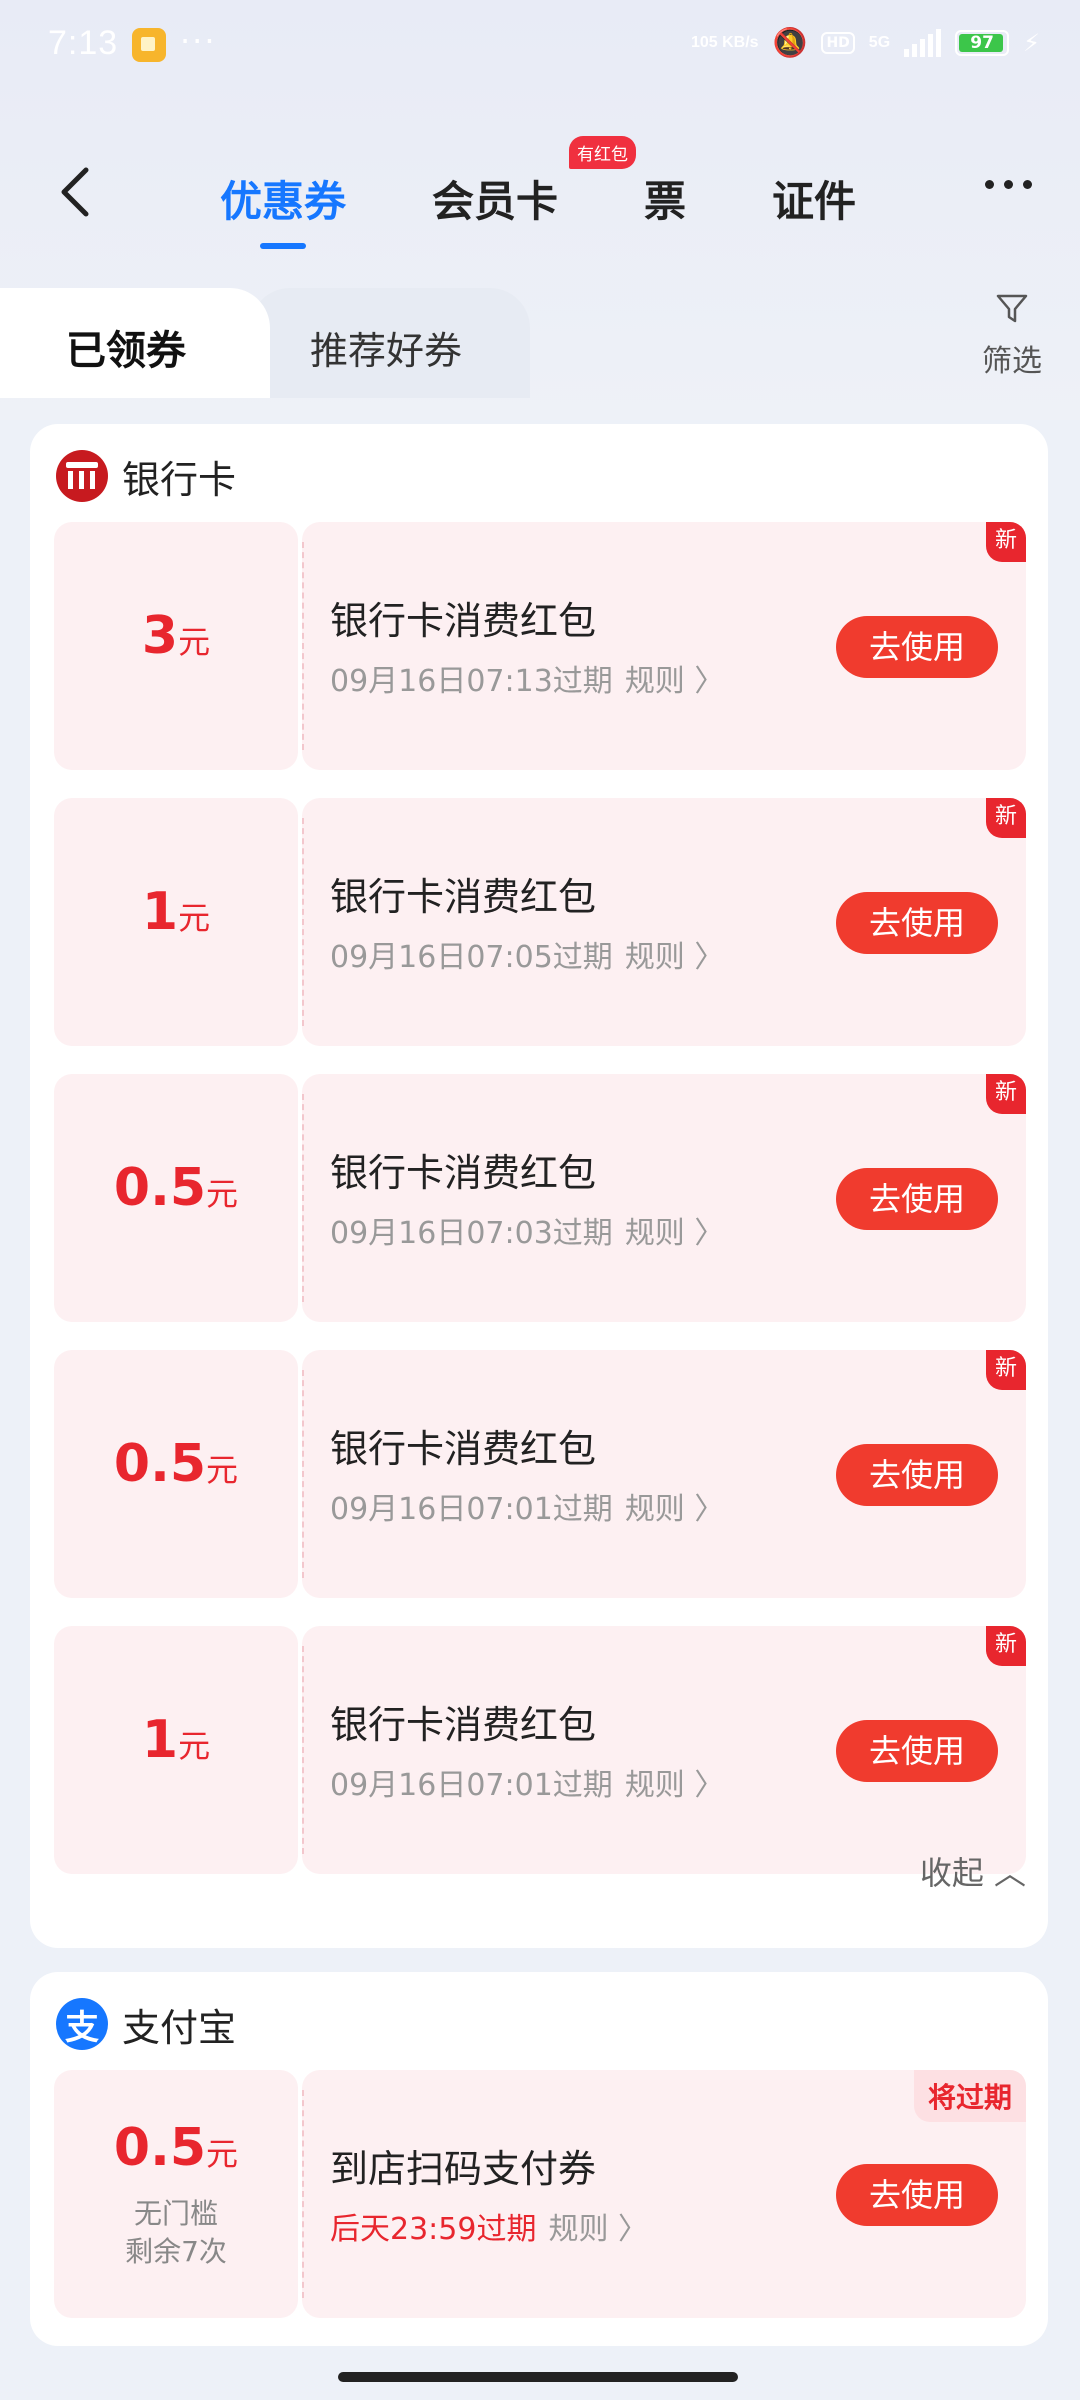 Image resolution: width=1080 pixels, height=2400 pixels. I want to click on tab-coupons: 优惠券, so click(283, 208).